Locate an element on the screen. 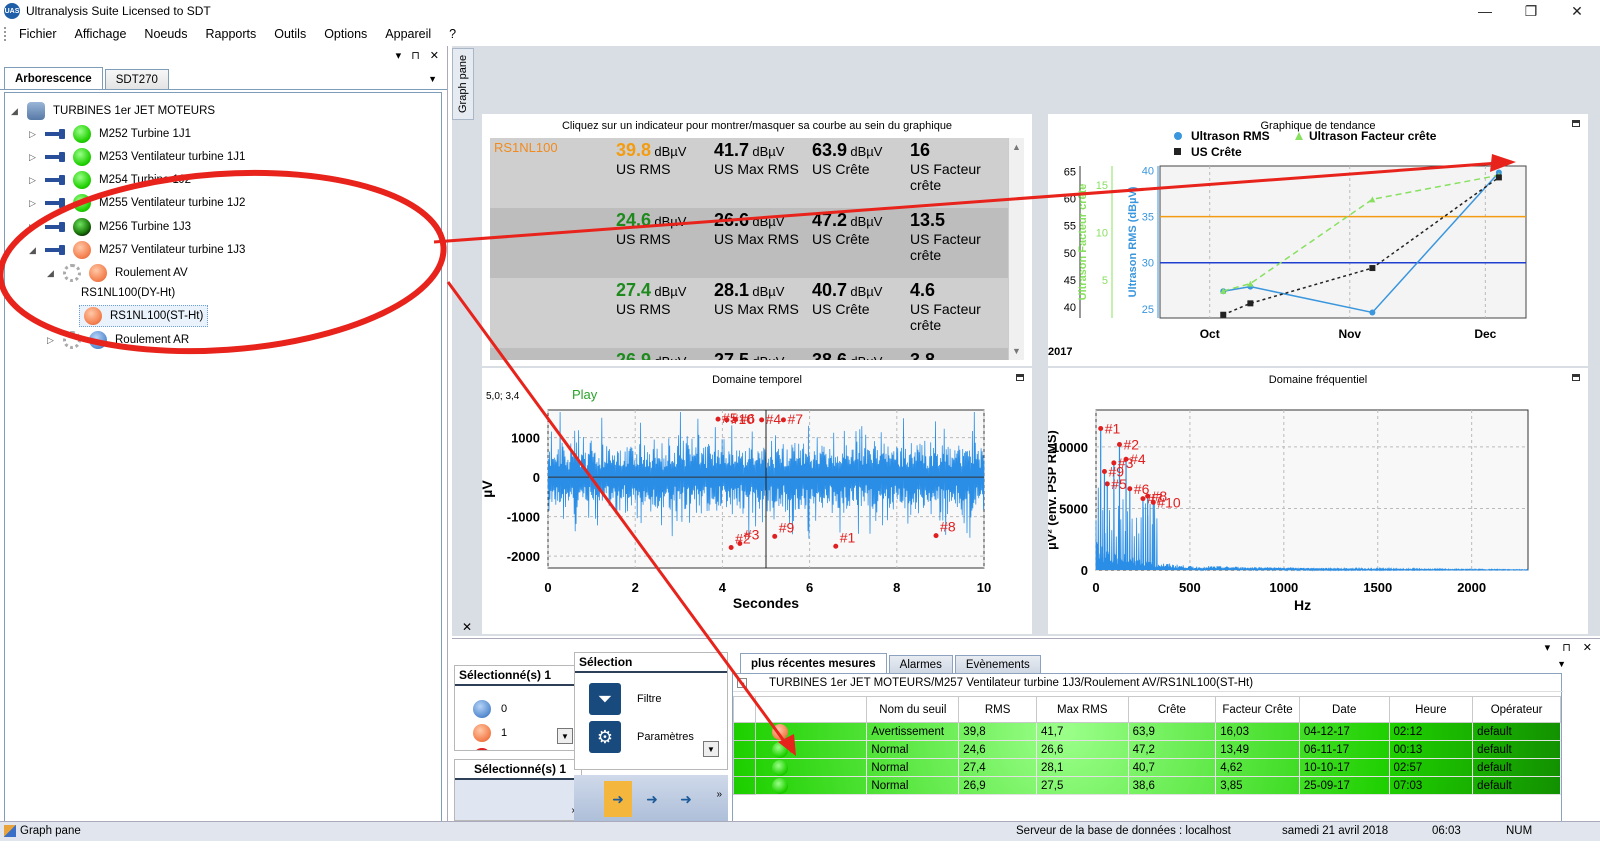  tab-arborescence: Arborescence is located at coordinates (53, 78).